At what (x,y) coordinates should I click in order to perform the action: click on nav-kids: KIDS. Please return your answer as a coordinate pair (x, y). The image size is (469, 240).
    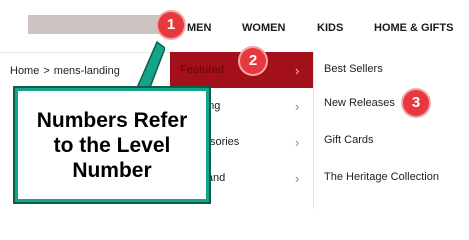
    Looking at the image, I should click on (330, 28).